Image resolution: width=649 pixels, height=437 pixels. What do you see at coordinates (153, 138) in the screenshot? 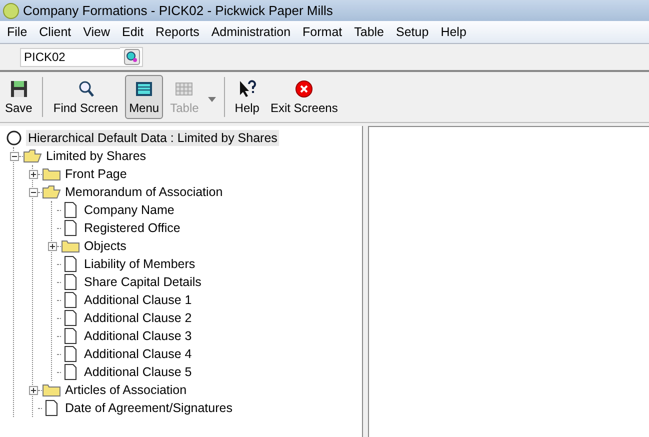
I see `tree-root: Hierarchical Default Data : Limited by Shares` at bounding box center [153, 138].